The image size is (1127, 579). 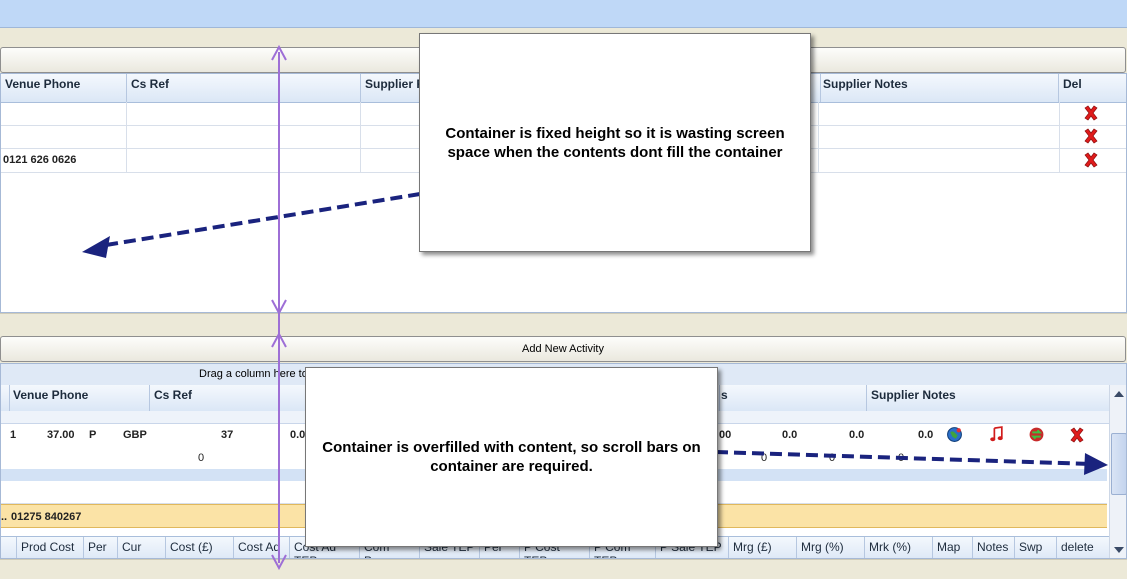 What do you see at coordinates (260, 220) in the screenshot?
I see `dashed-arrow-empty-space` at bounding box center [260, 220].